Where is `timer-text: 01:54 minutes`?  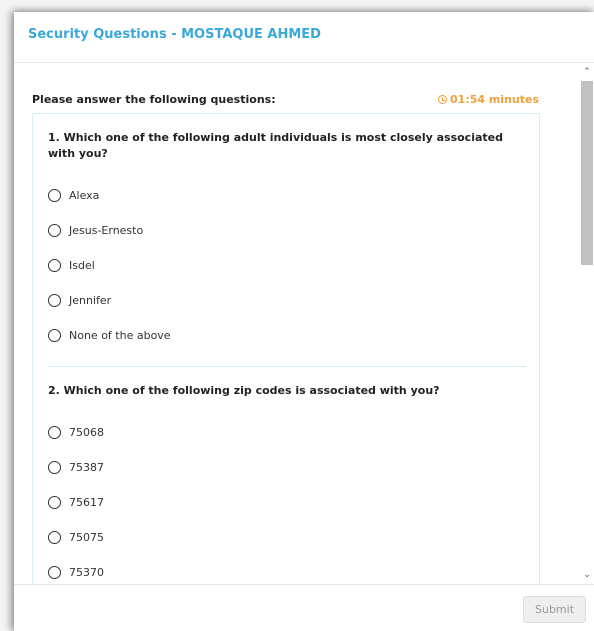
timer-text: 01:54 minutes is located at coordinates (494, 99).